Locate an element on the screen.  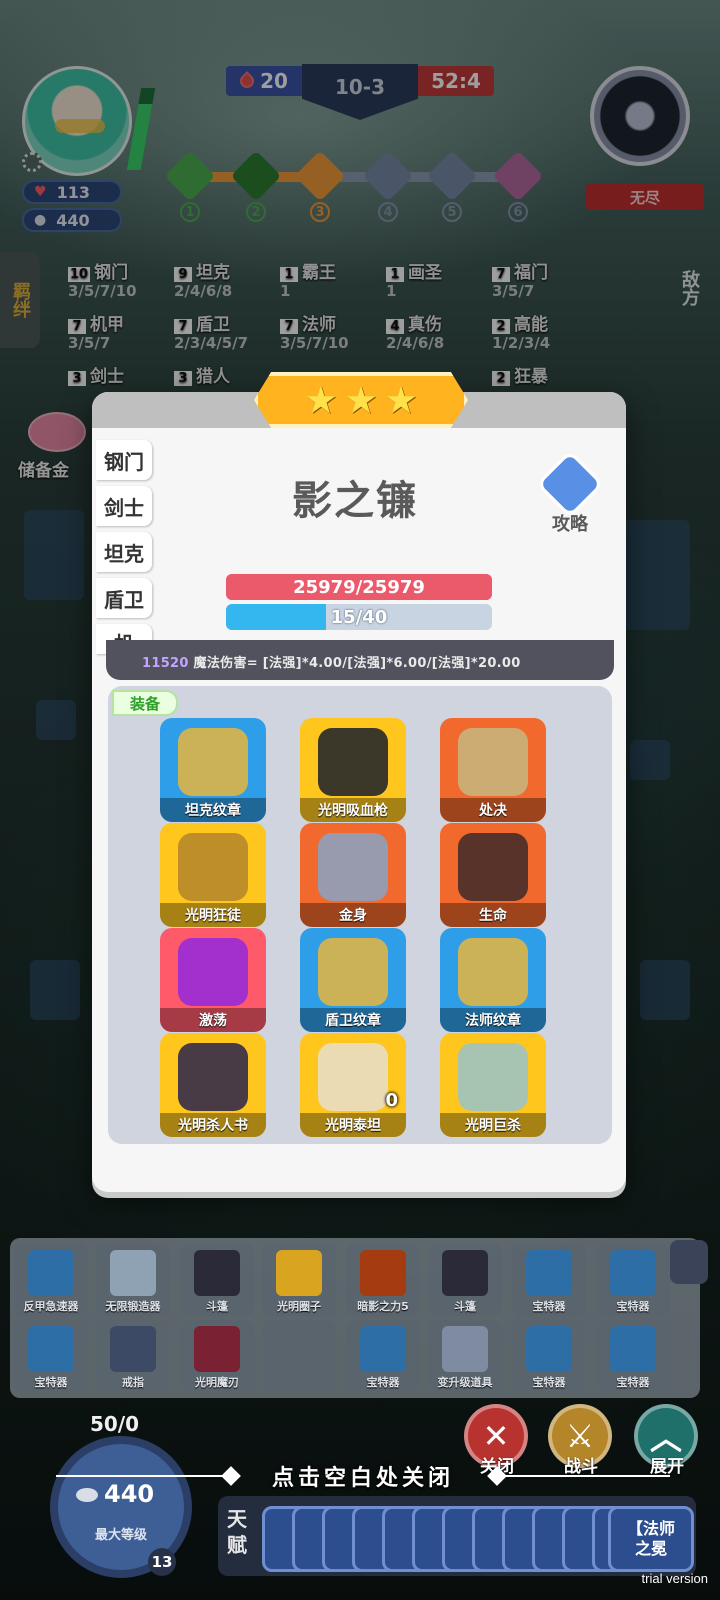
close-icon: ✕ is located at coordinates (496, 1436).